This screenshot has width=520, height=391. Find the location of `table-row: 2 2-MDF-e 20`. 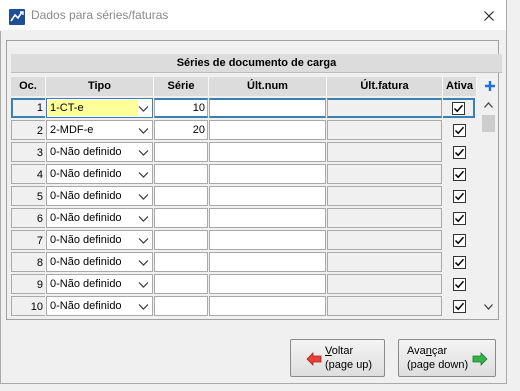

table-row: 2 2-MDF-e 20 is located at coordinates (243, 129).